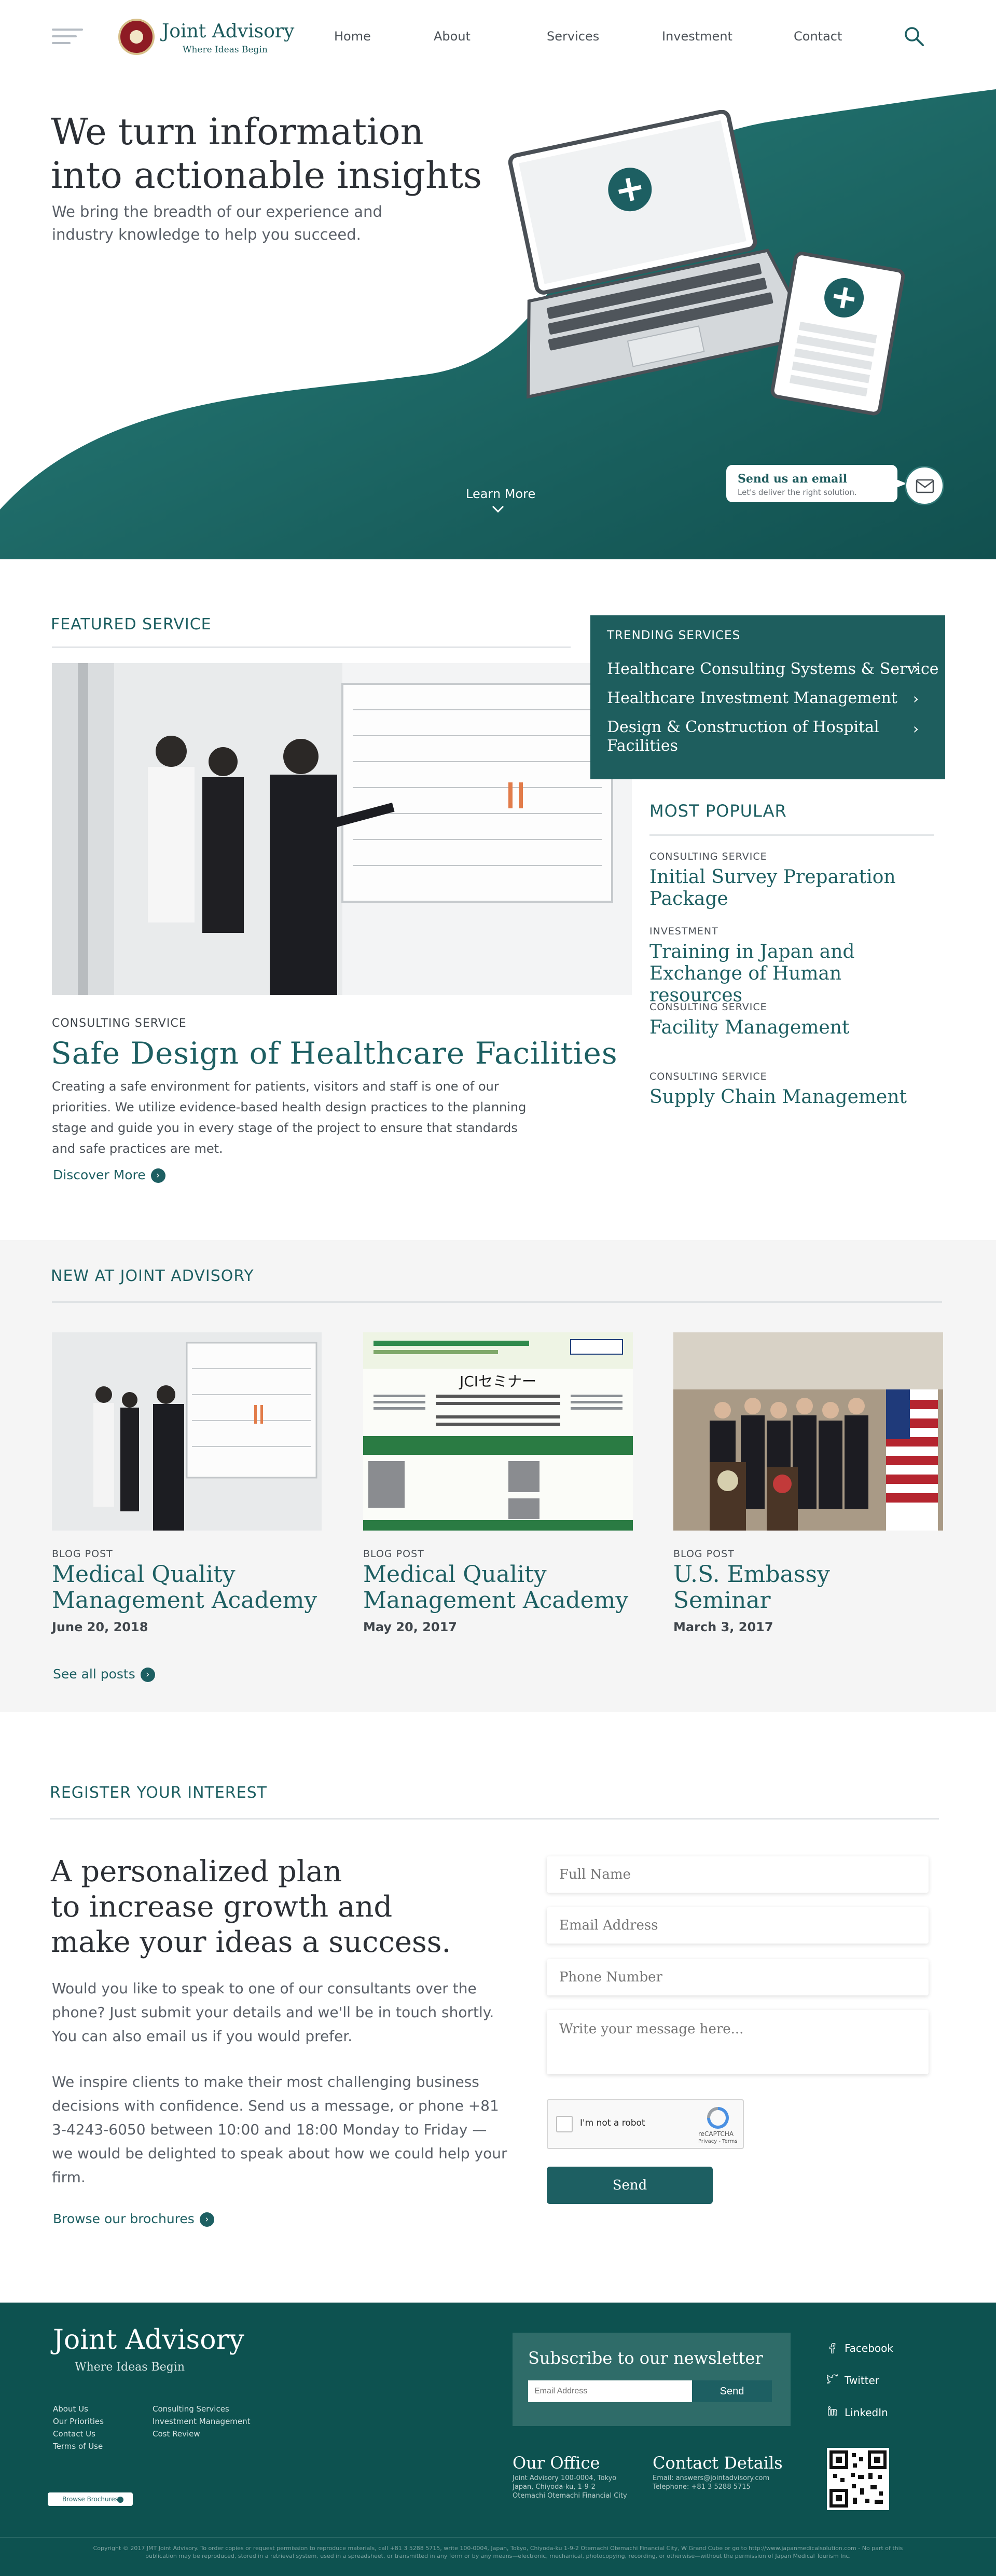 The image size is (996, 2576). Describe the element at coordinates (752, 698) in the screenshot. I see `trending-item: Healthcare Investment Management` at that location.